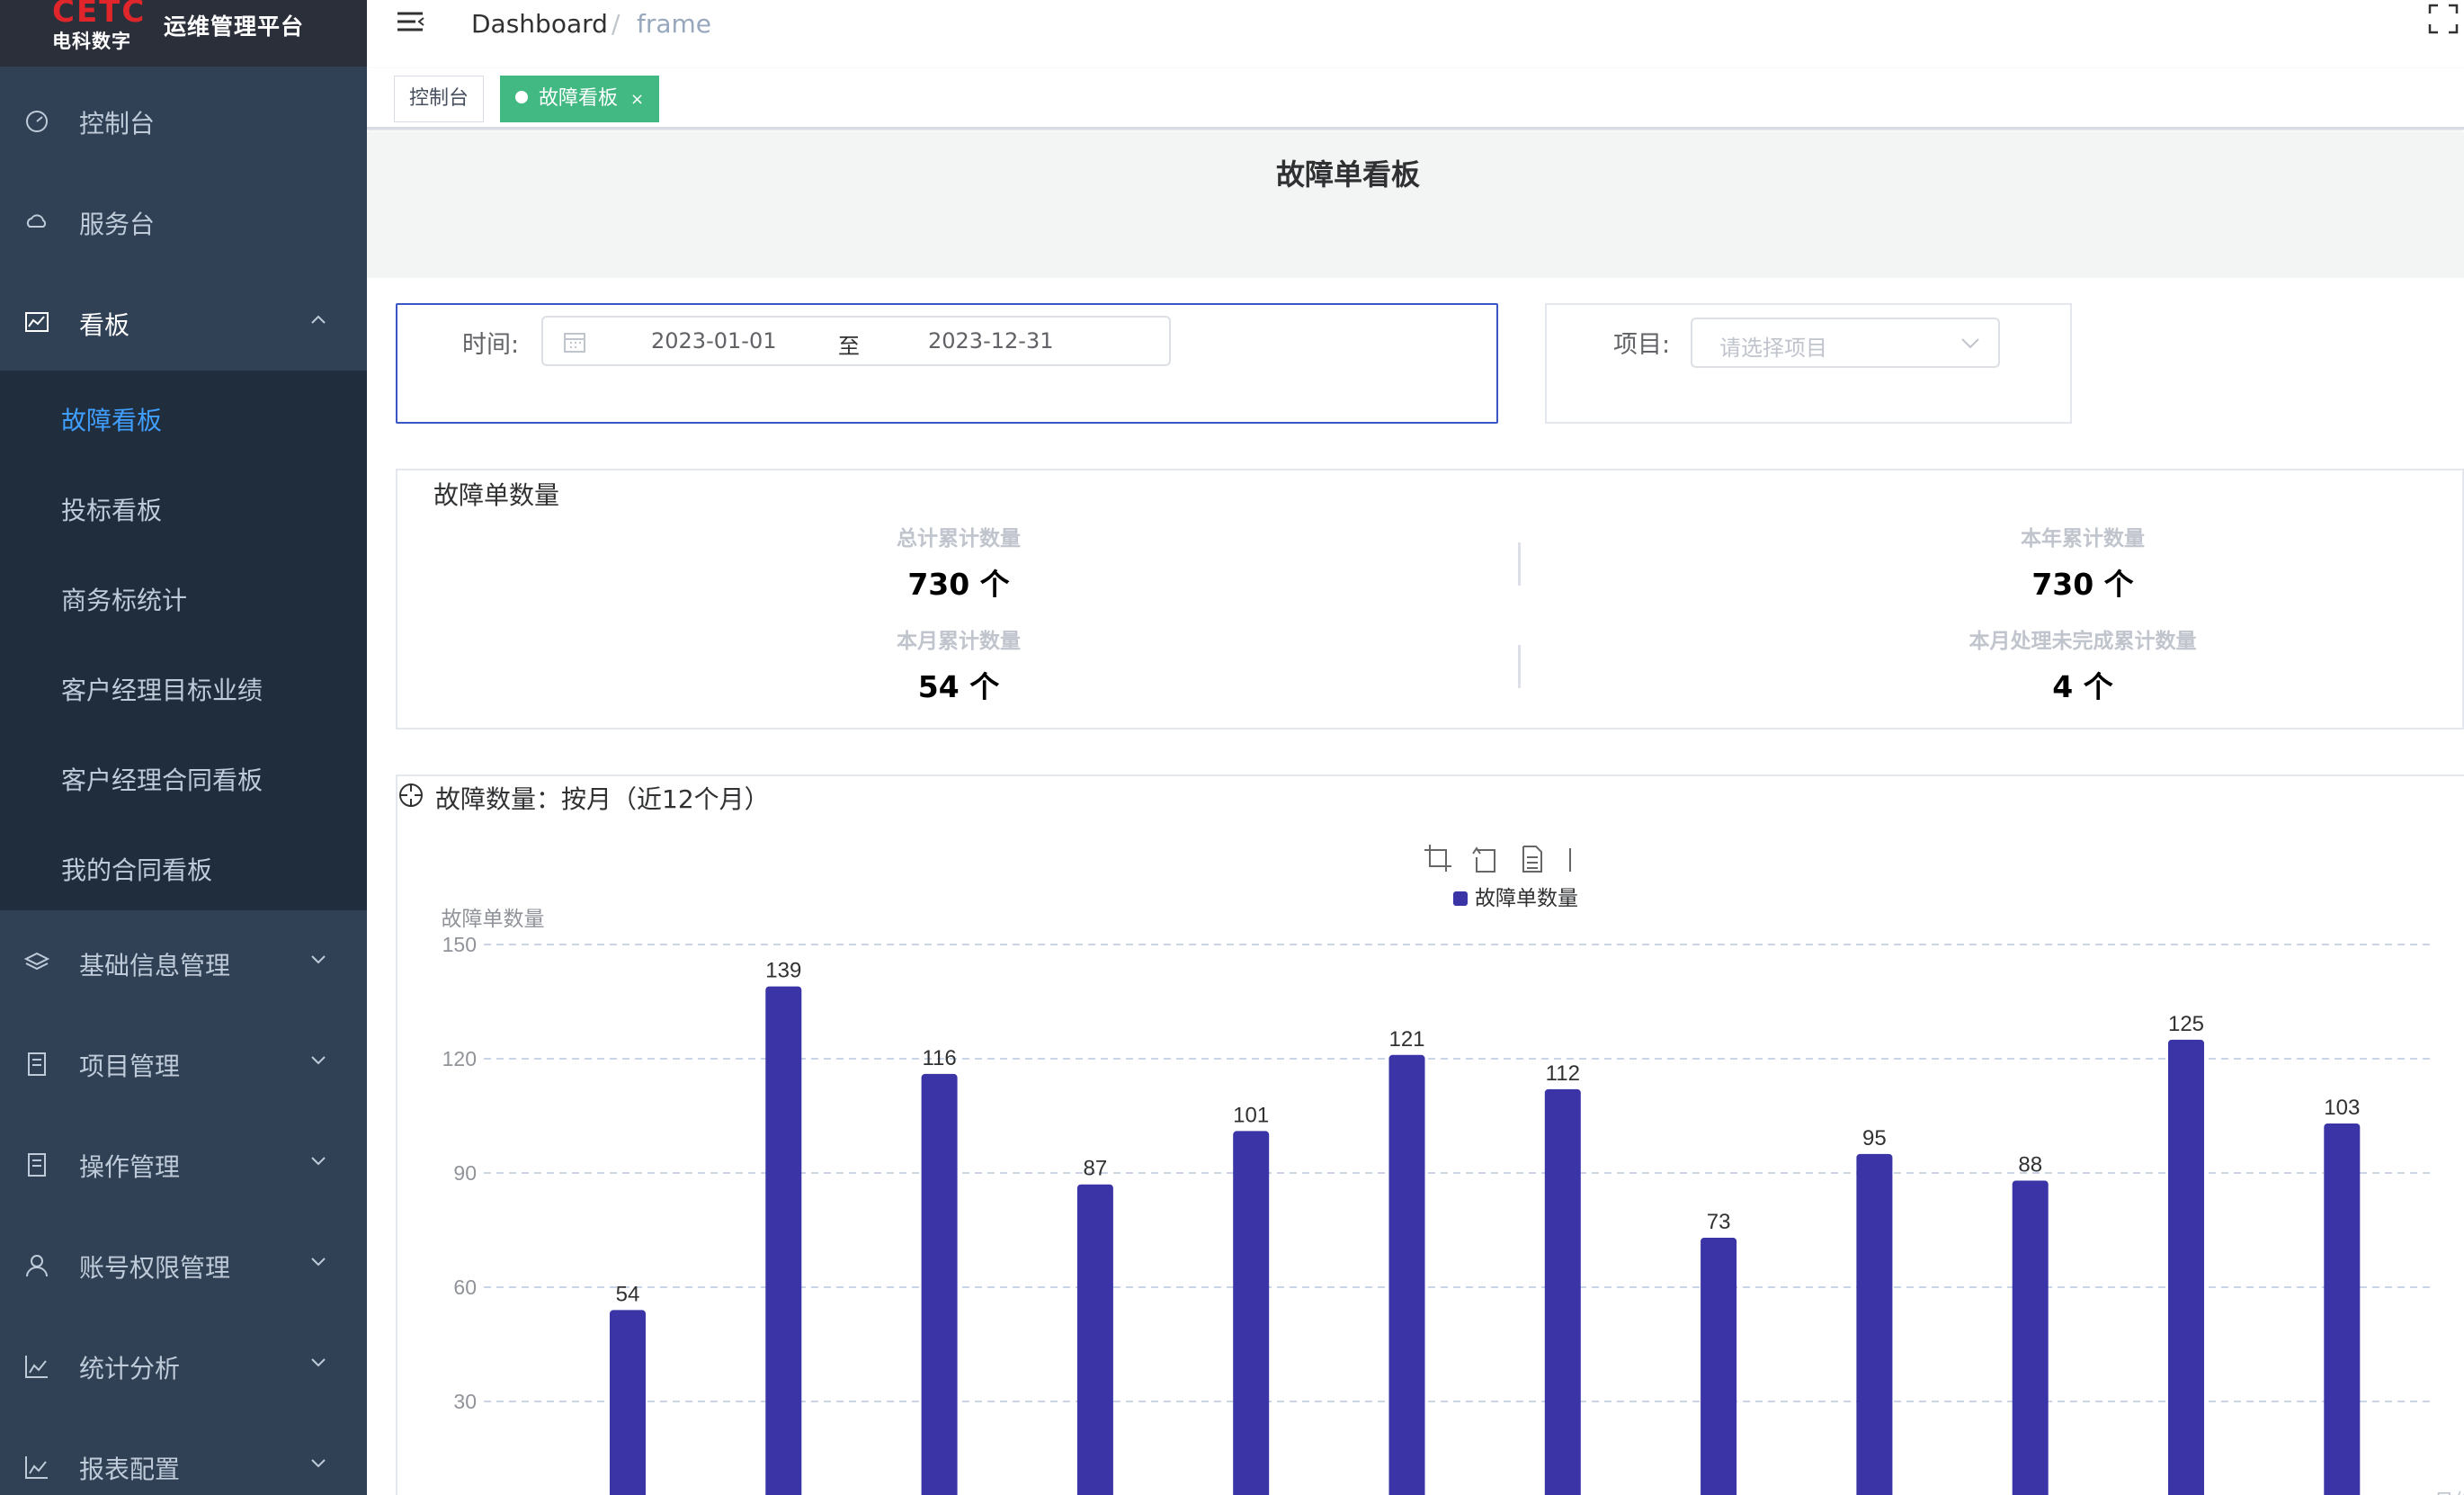 The image size is (2464, 1495). I want to click on x-axis-label: 月份, so click(2448, 1493).